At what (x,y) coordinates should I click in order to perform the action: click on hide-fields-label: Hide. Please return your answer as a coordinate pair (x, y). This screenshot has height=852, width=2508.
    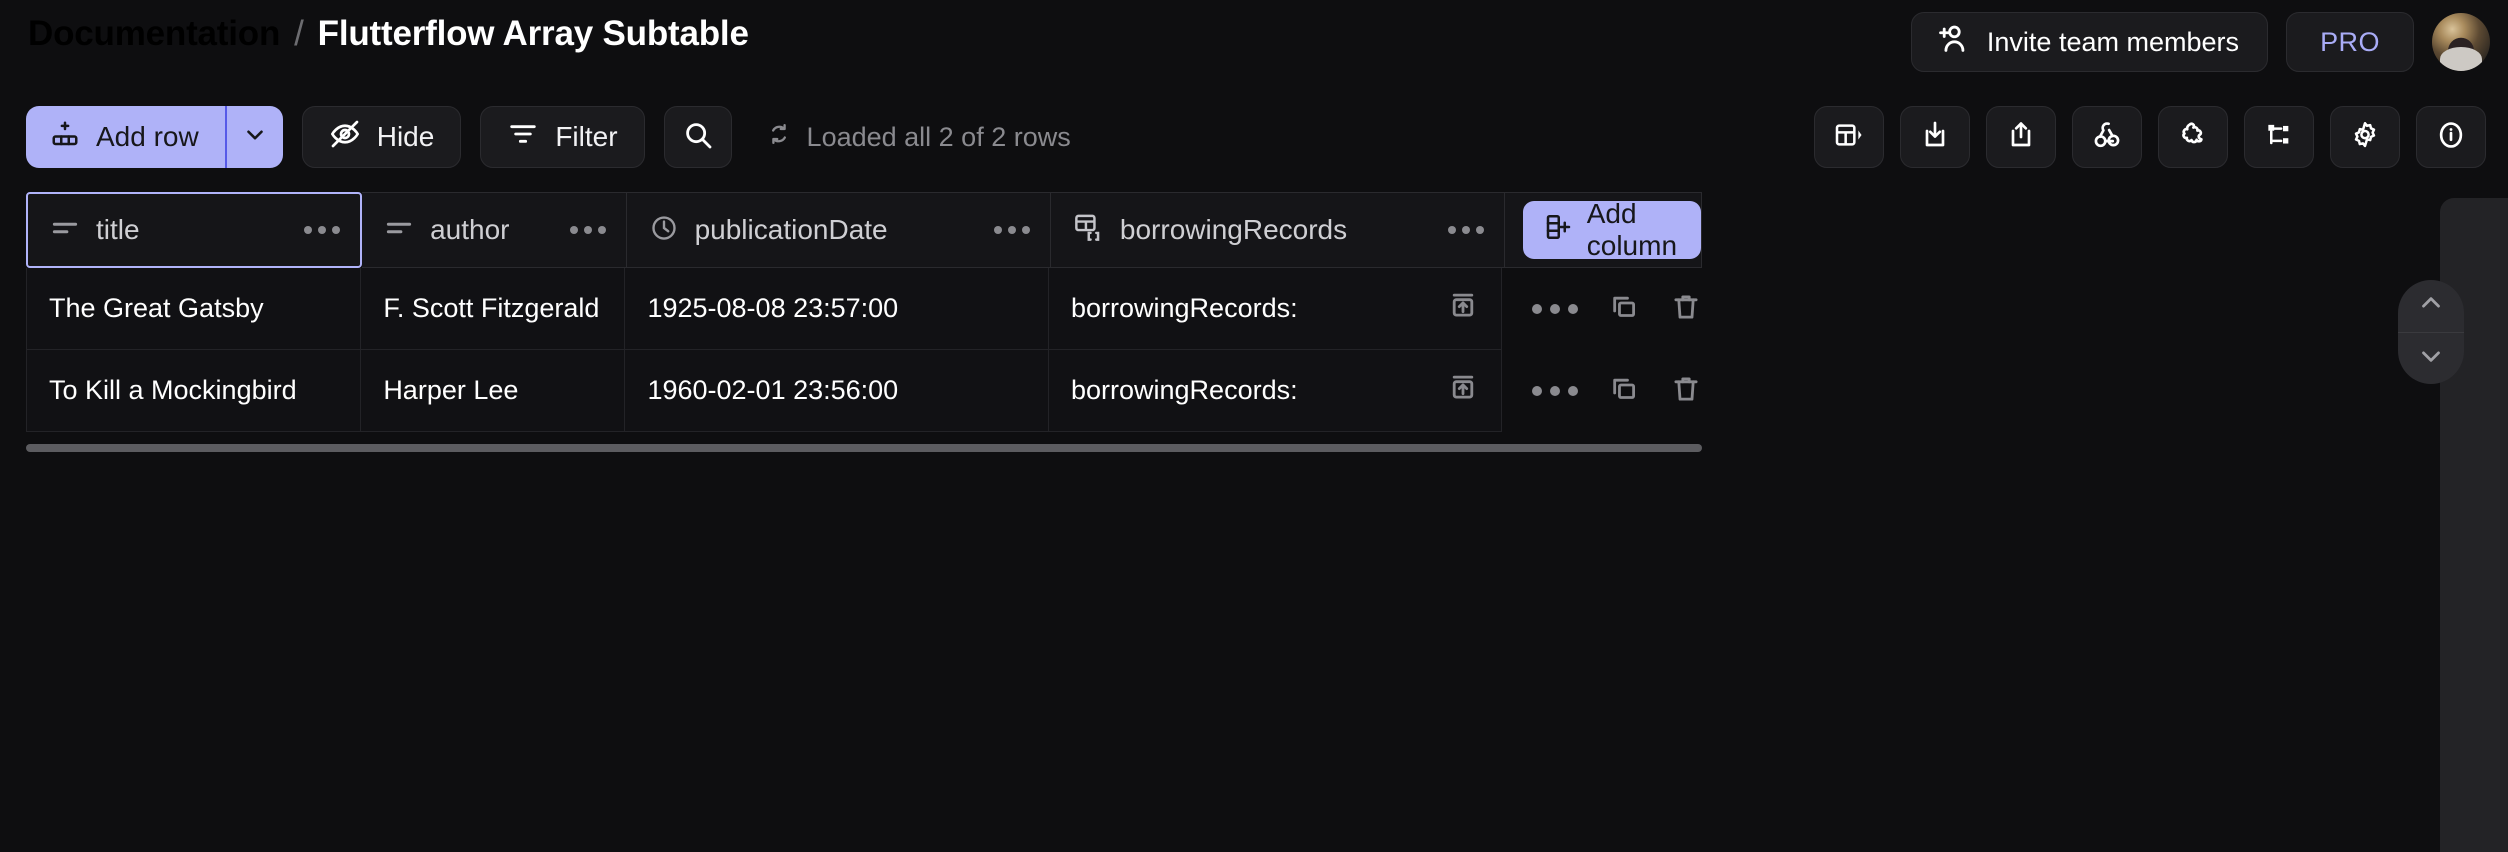
    Looking at the image, I should click on (405, 136).